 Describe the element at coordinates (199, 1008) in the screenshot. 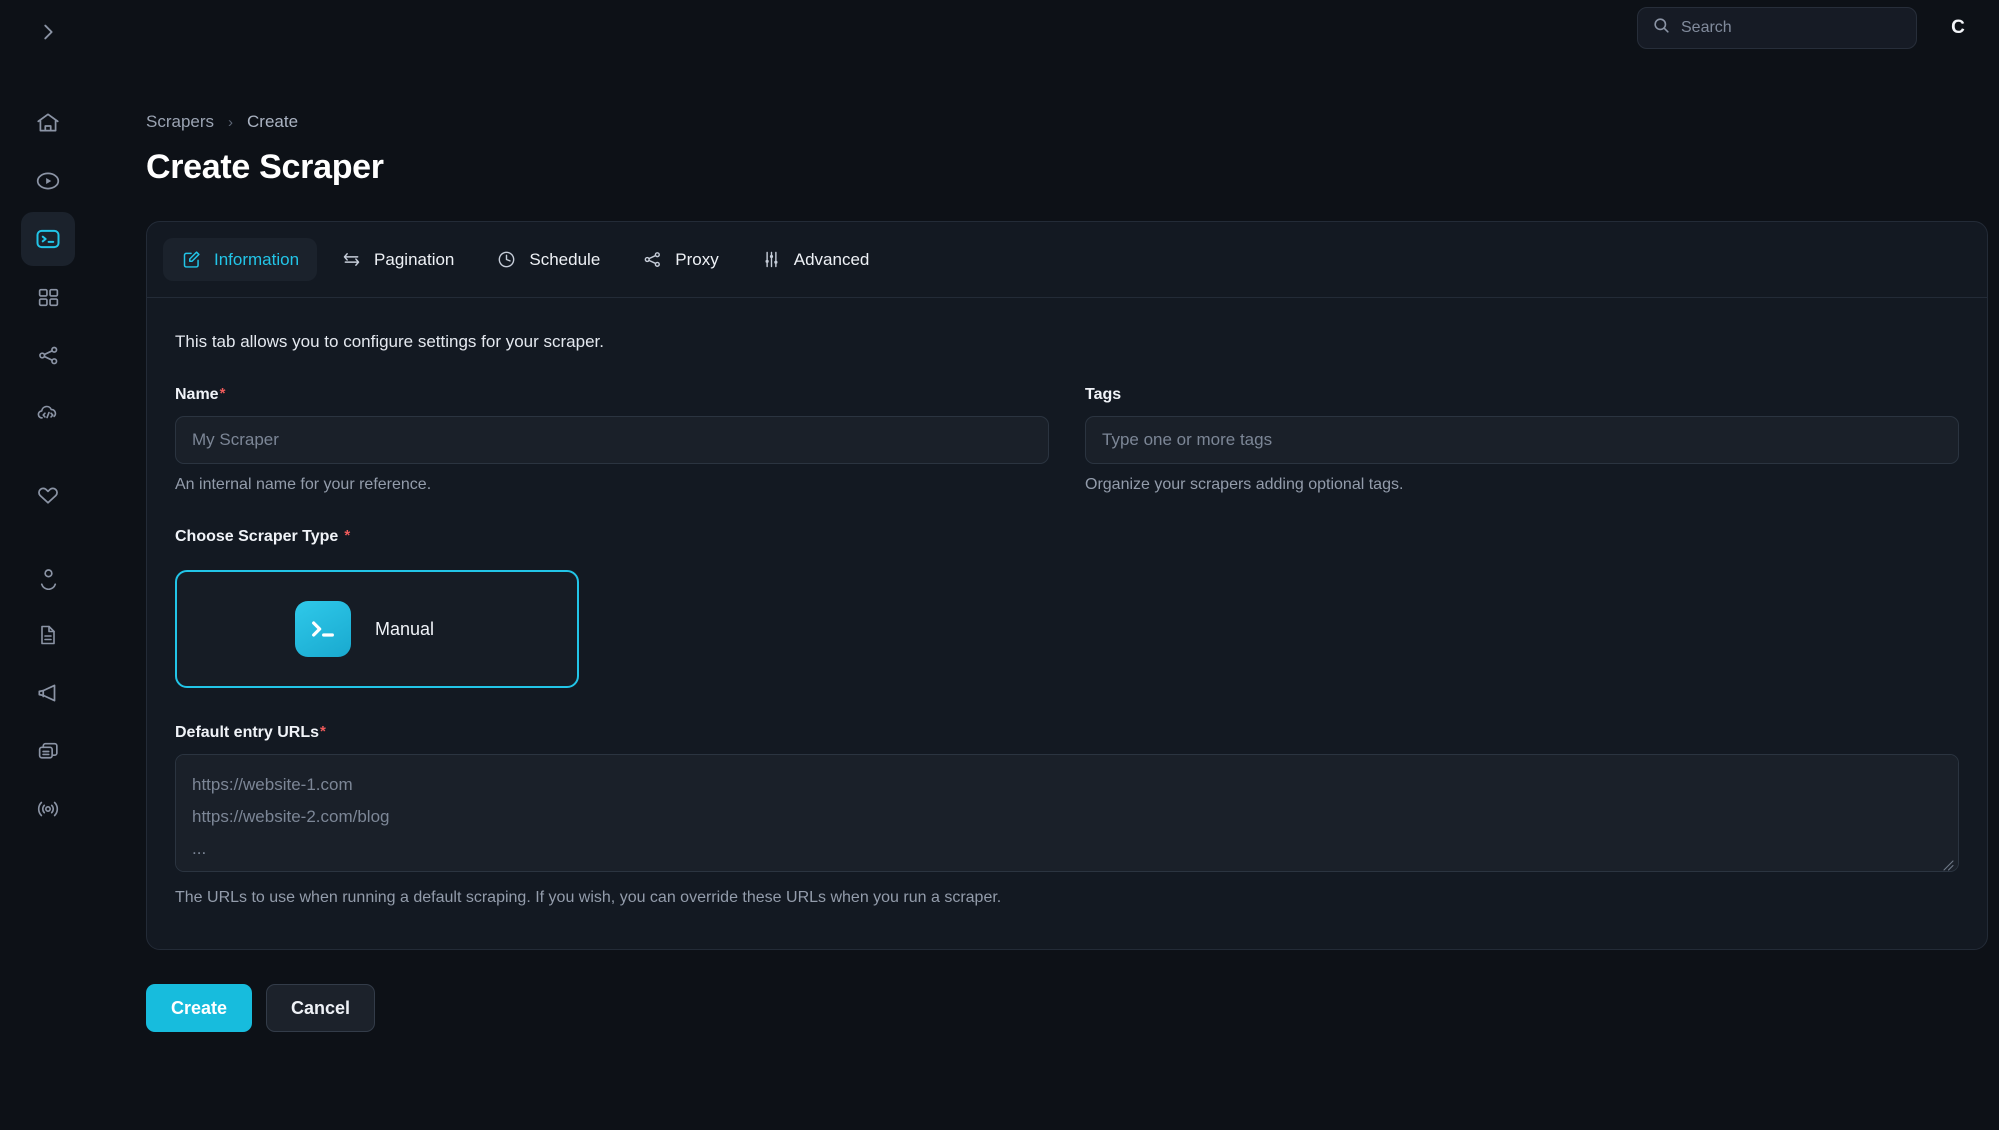

I see `create-button: Create` at that location.